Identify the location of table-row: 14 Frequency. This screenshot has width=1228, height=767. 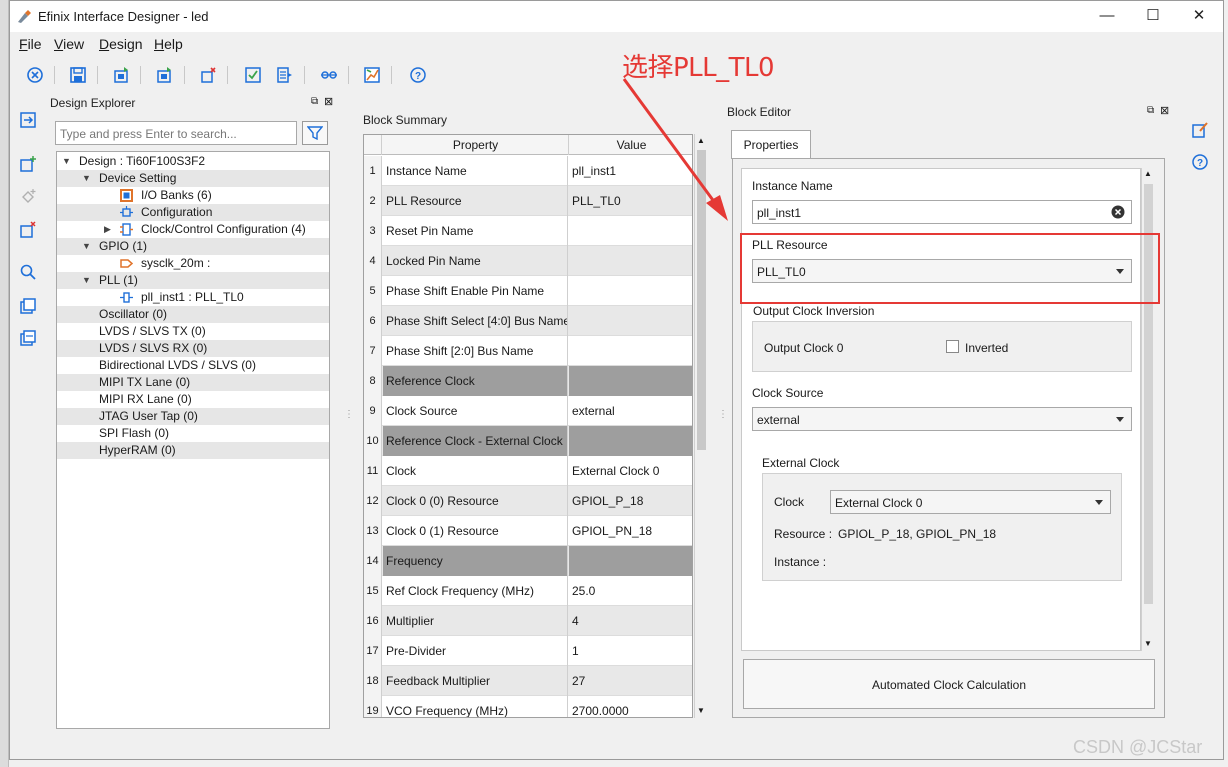
(528, 561).